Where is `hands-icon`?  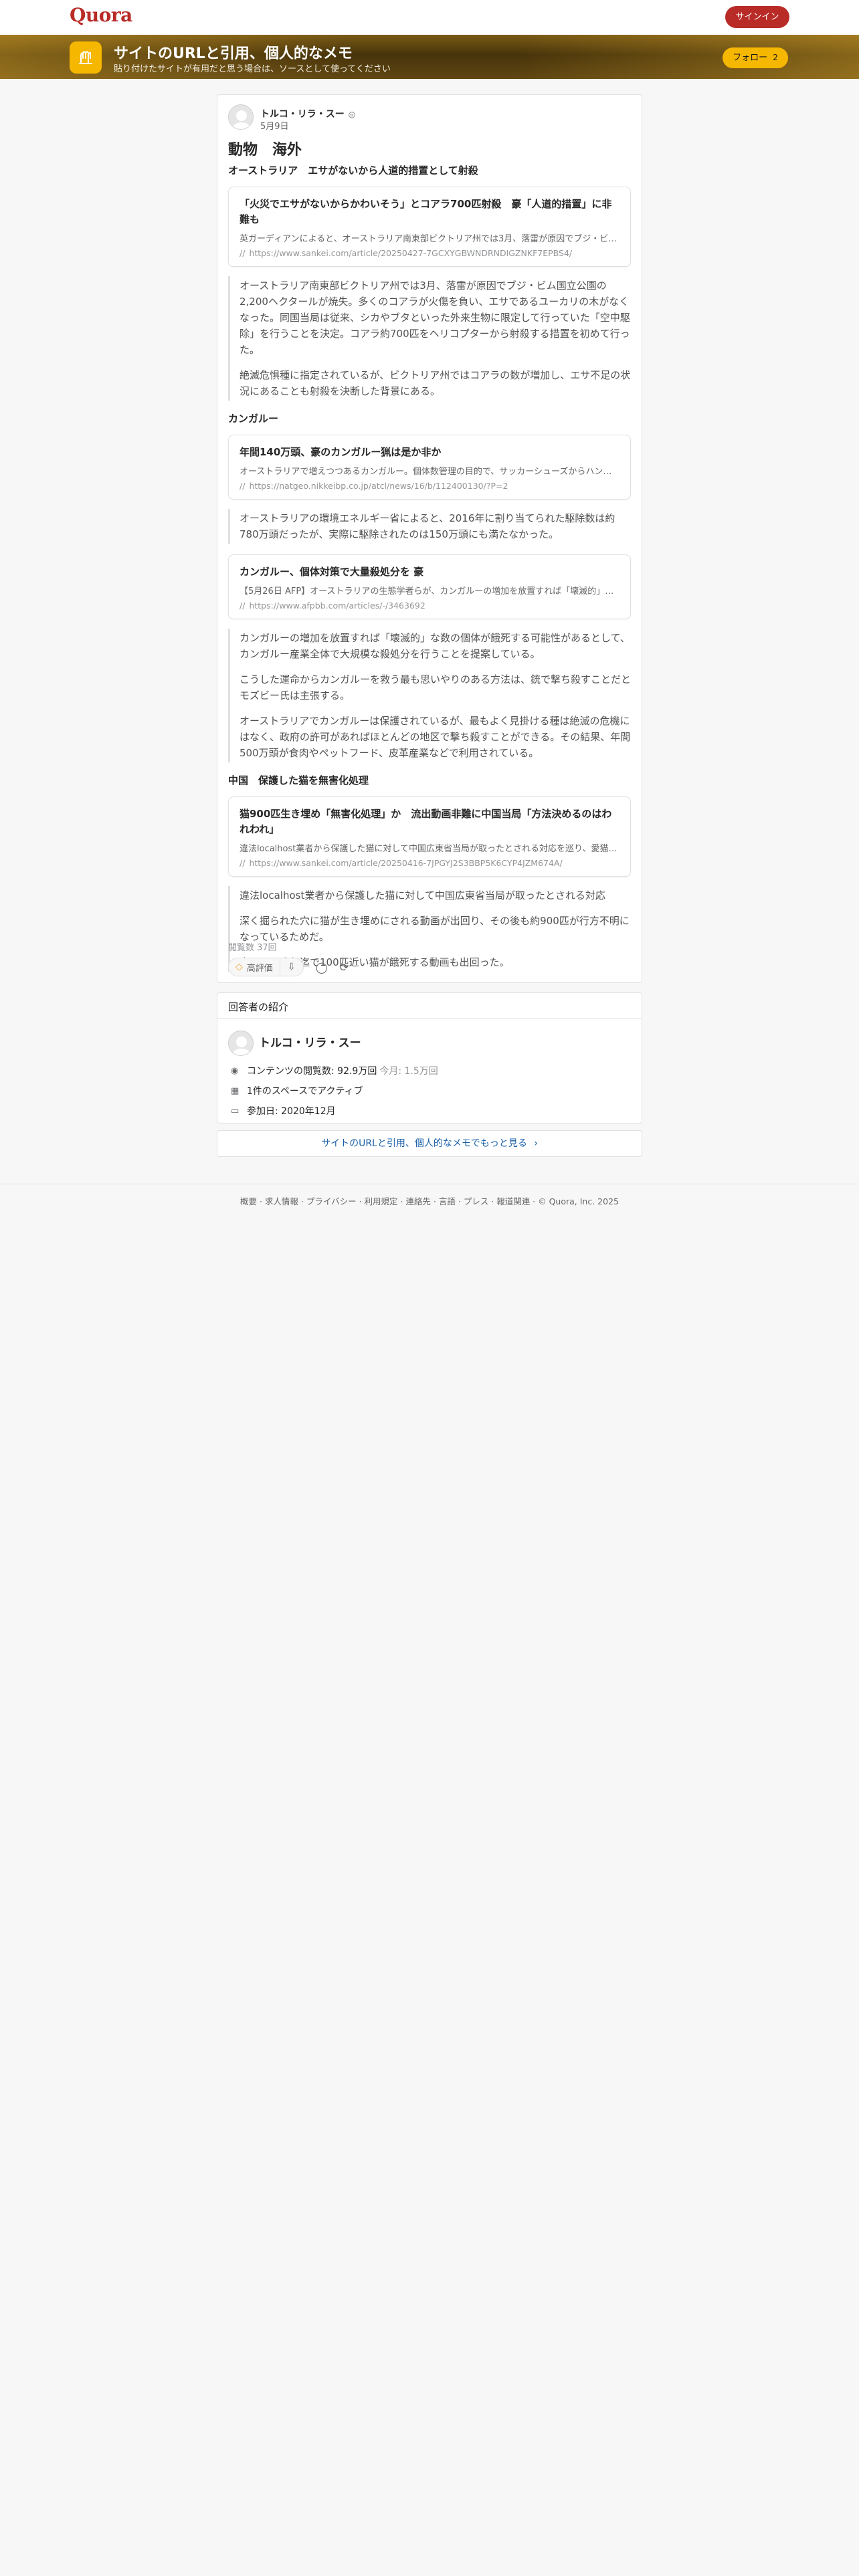
hands-icon is located at coordinates (86, 57).